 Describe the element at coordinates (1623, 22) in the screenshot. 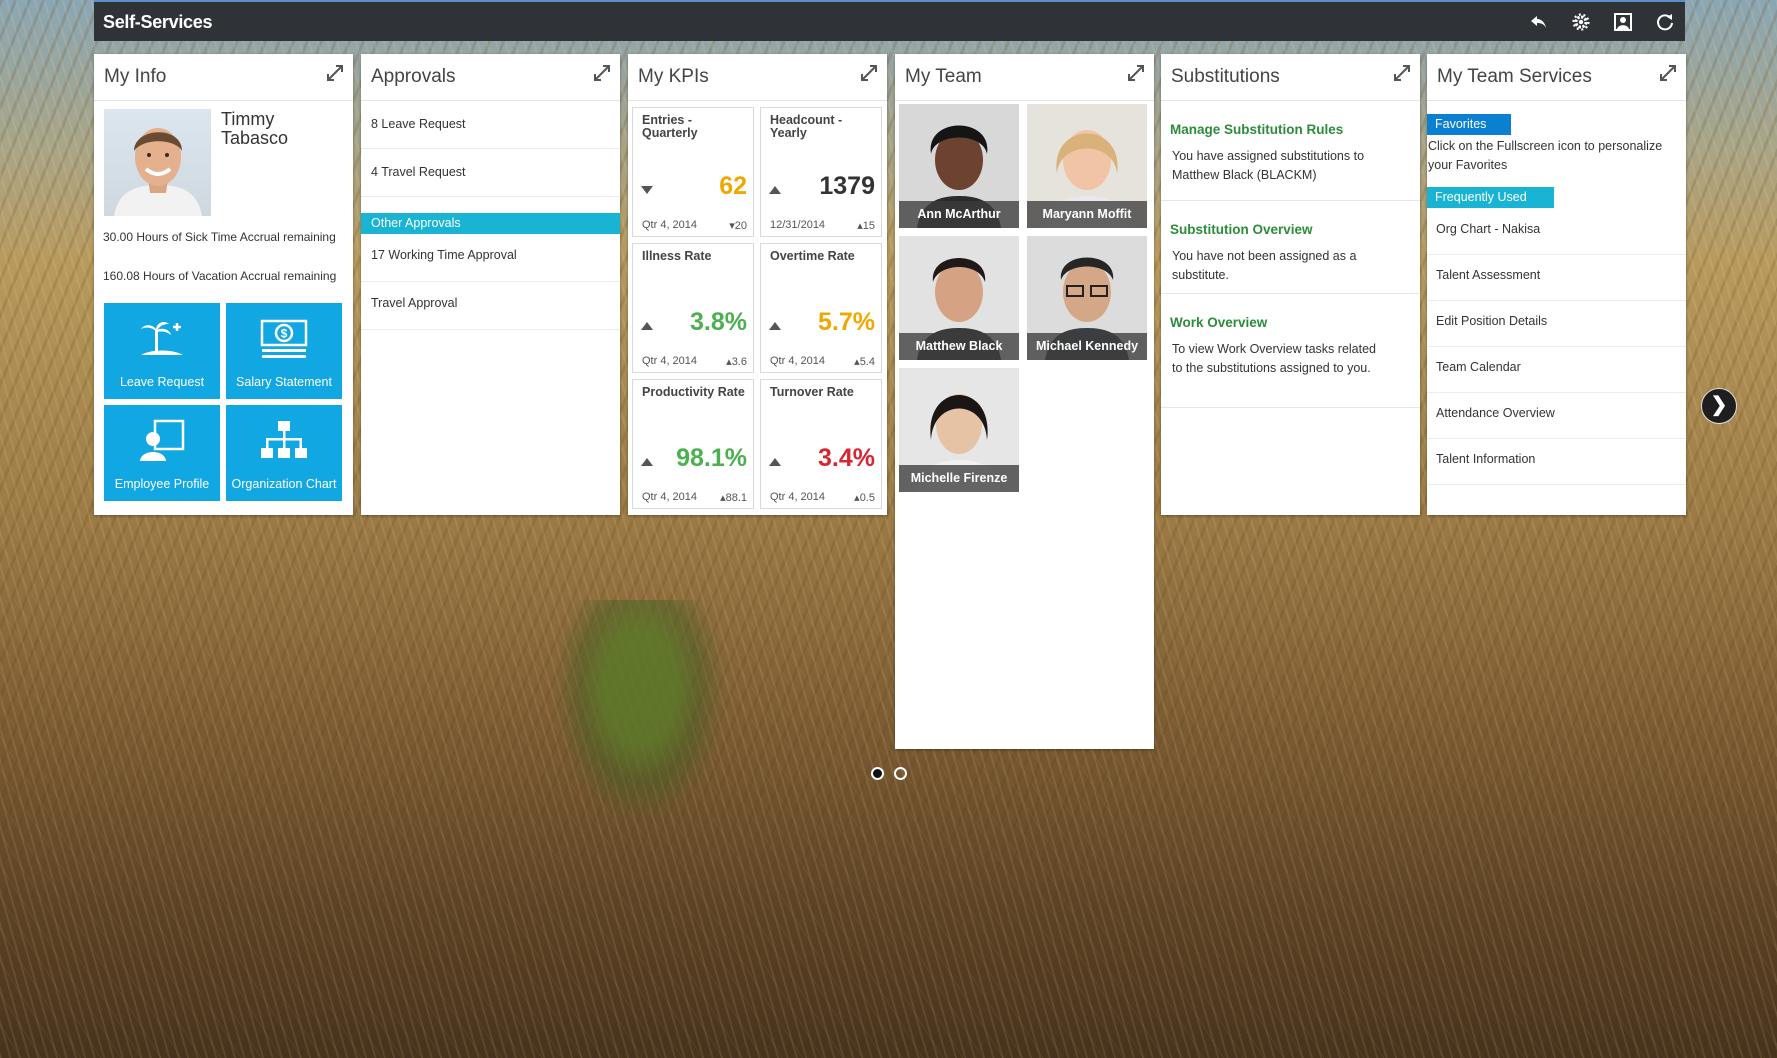

I see `personalize-icon` at that location.